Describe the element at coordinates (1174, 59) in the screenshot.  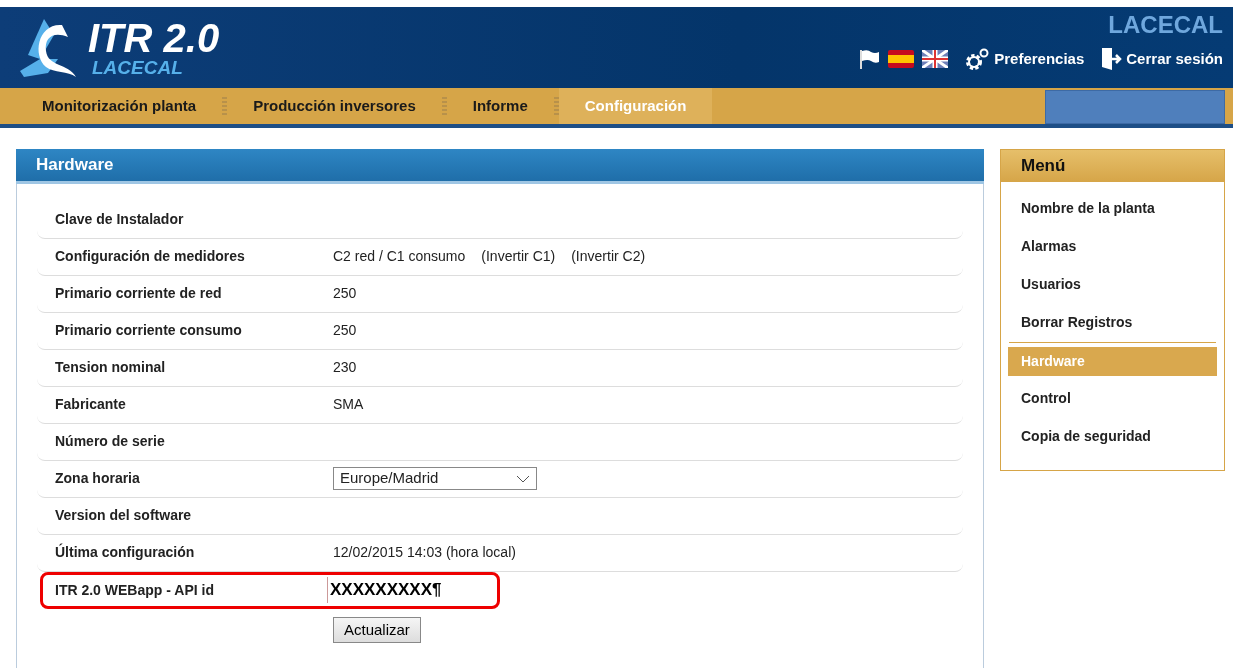
I see `logout-link: Cerrar sesión` at that location.